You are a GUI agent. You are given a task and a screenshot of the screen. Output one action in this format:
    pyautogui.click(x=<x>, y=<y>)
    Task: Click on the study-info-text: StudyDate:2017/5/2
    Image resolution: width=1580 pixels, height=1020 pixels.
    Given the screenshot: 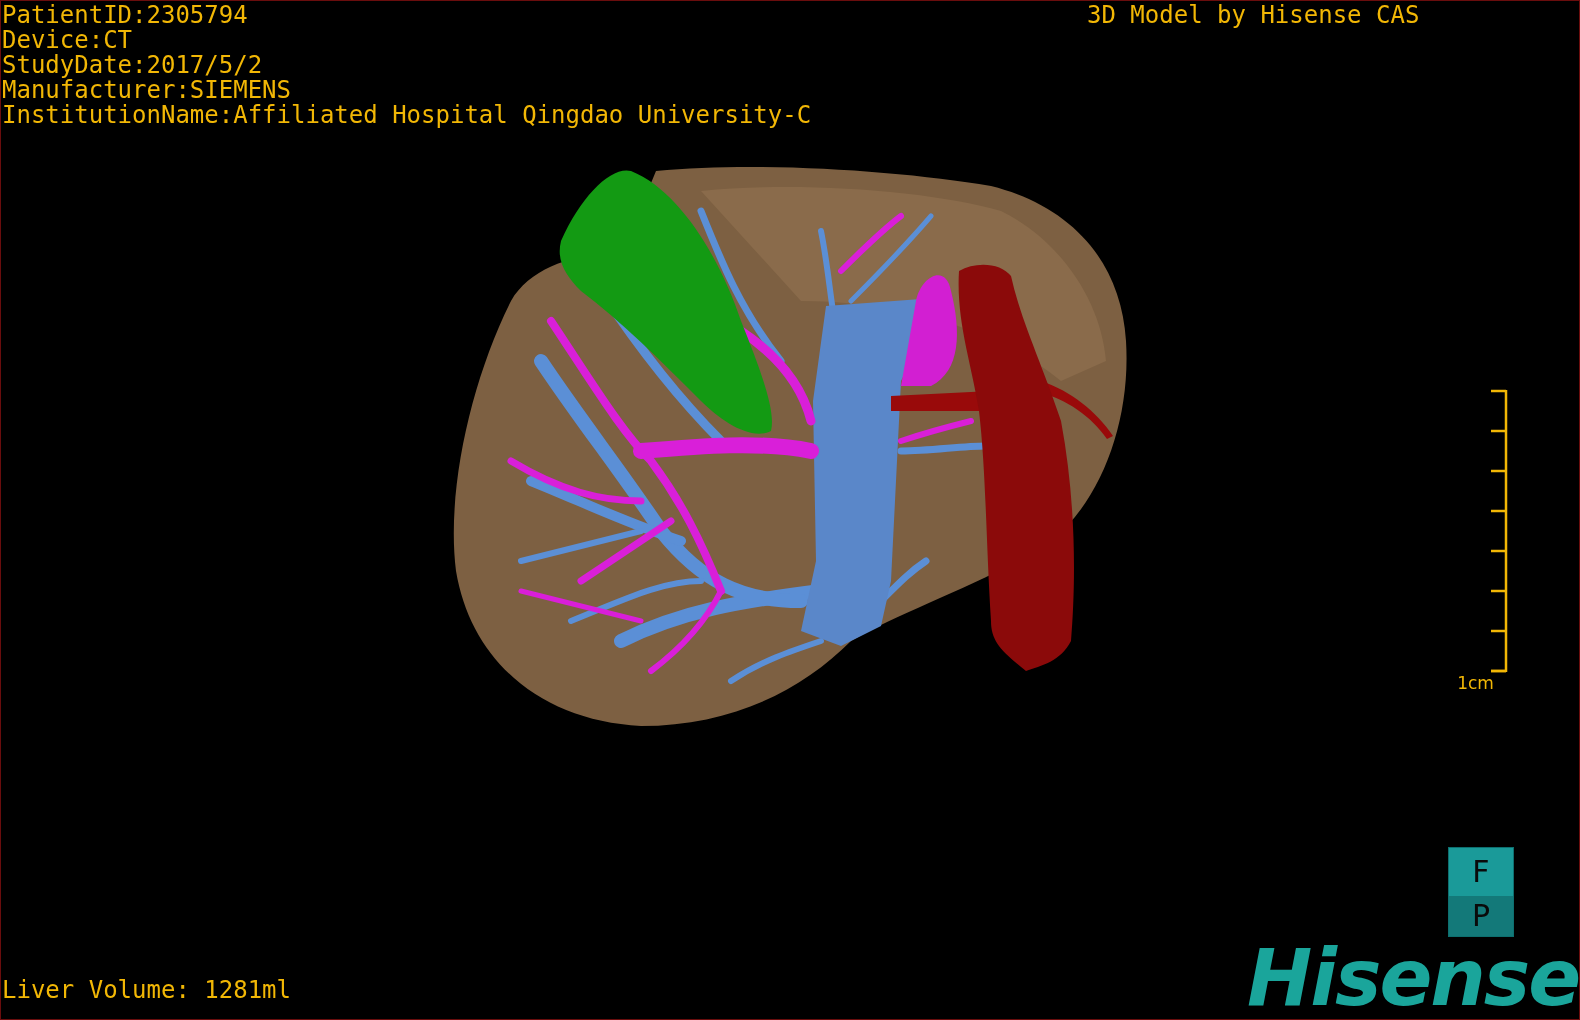 What is the action you would take?
    pyautogui.click(x=132, y=65)
    